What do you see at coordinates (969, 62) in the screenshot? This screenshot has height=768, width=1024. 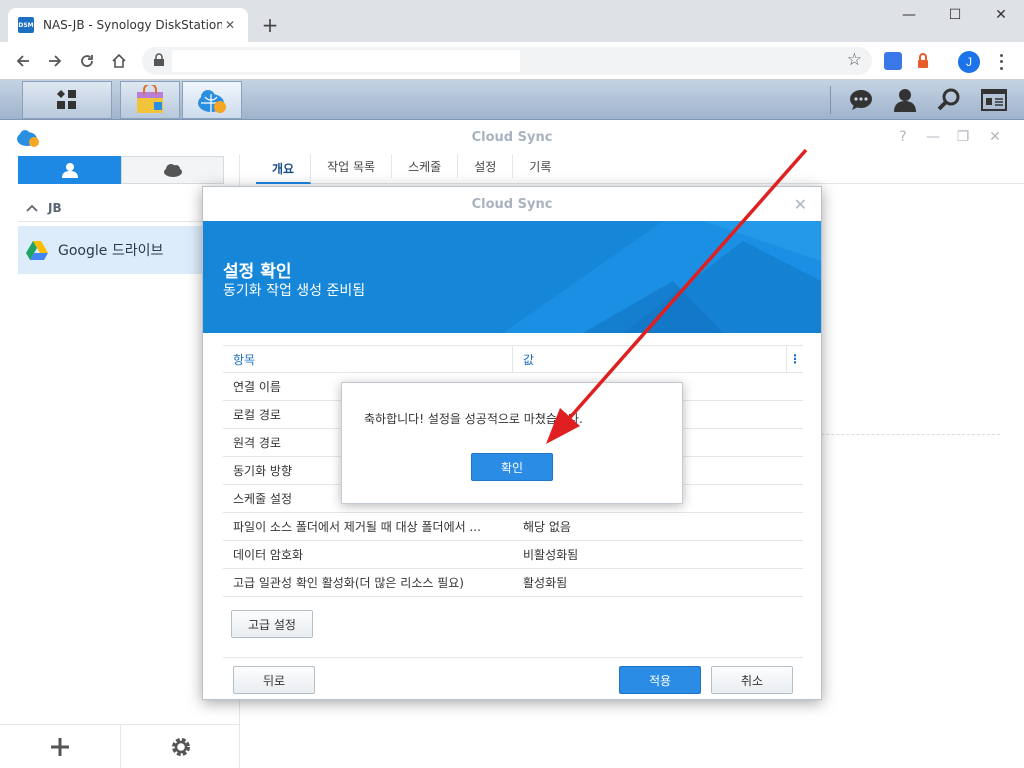 I see `profile-avatar: J` at bounding box center [969, 62].